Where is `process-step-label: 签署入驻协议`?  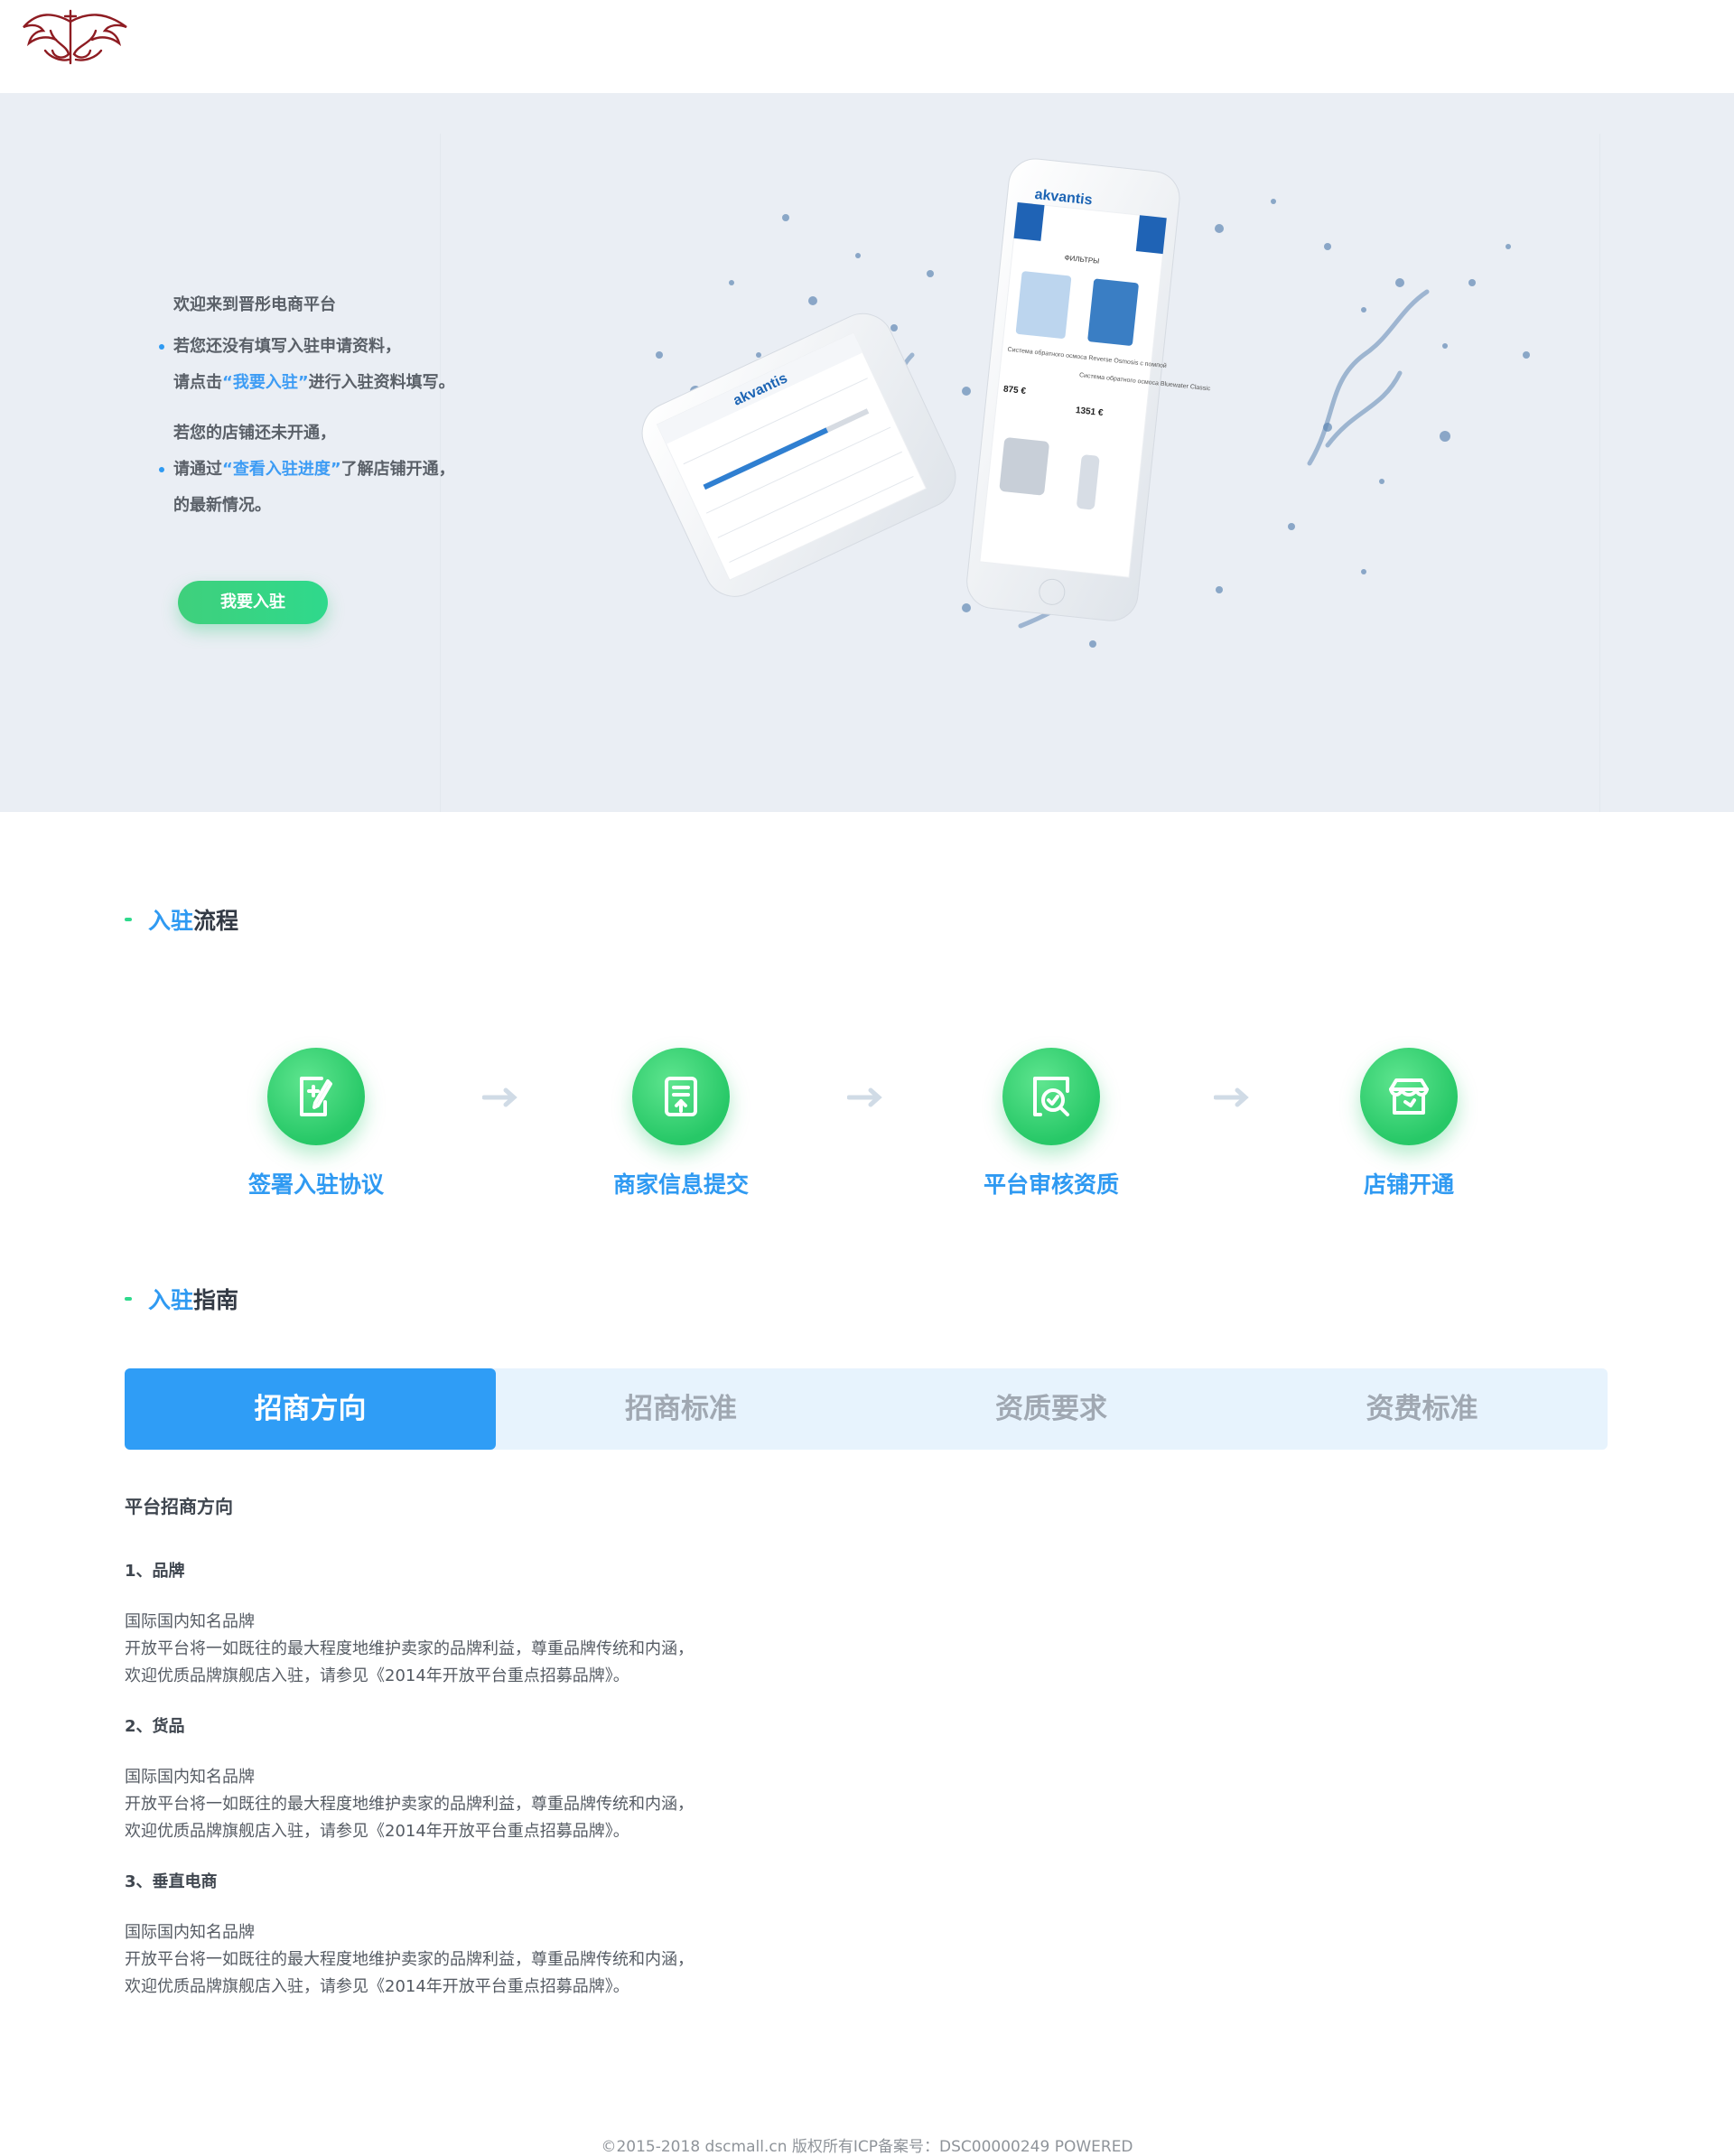 process-step-label: 签署入驻协议 is located at coordinates (315, 1185).